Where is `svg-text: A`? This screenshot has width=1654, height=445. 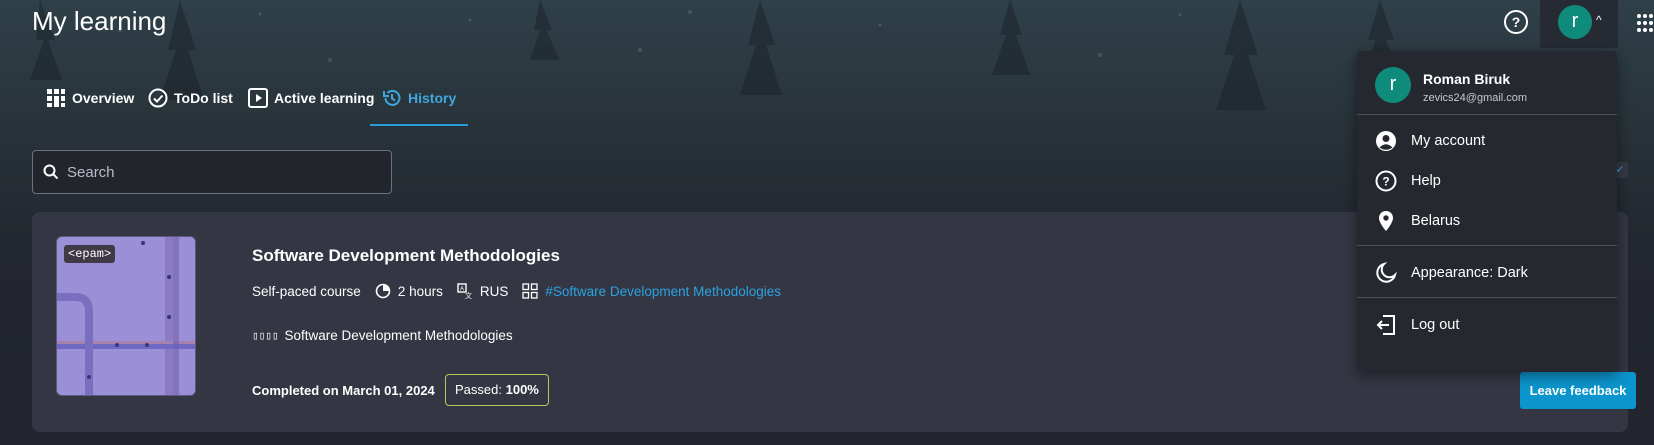
svg-text: A is located at coordinates (462, 290).